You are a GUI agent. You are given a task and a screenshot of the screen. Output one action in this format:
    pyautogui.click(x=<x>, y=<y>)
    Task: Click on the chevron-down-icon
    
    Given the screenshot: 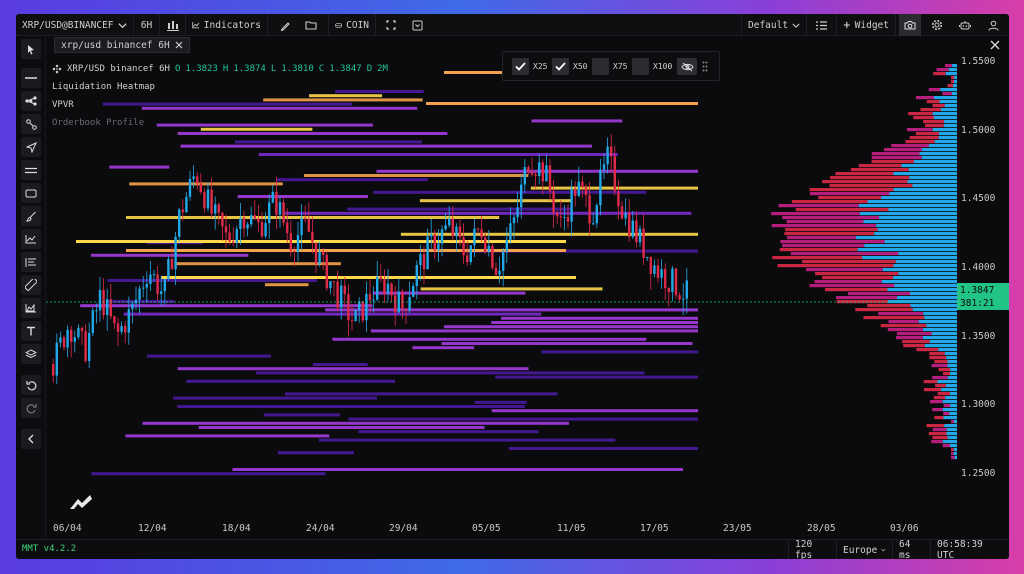 What is the action you would take?
    pyautogui.click(x=796, y=25)
    